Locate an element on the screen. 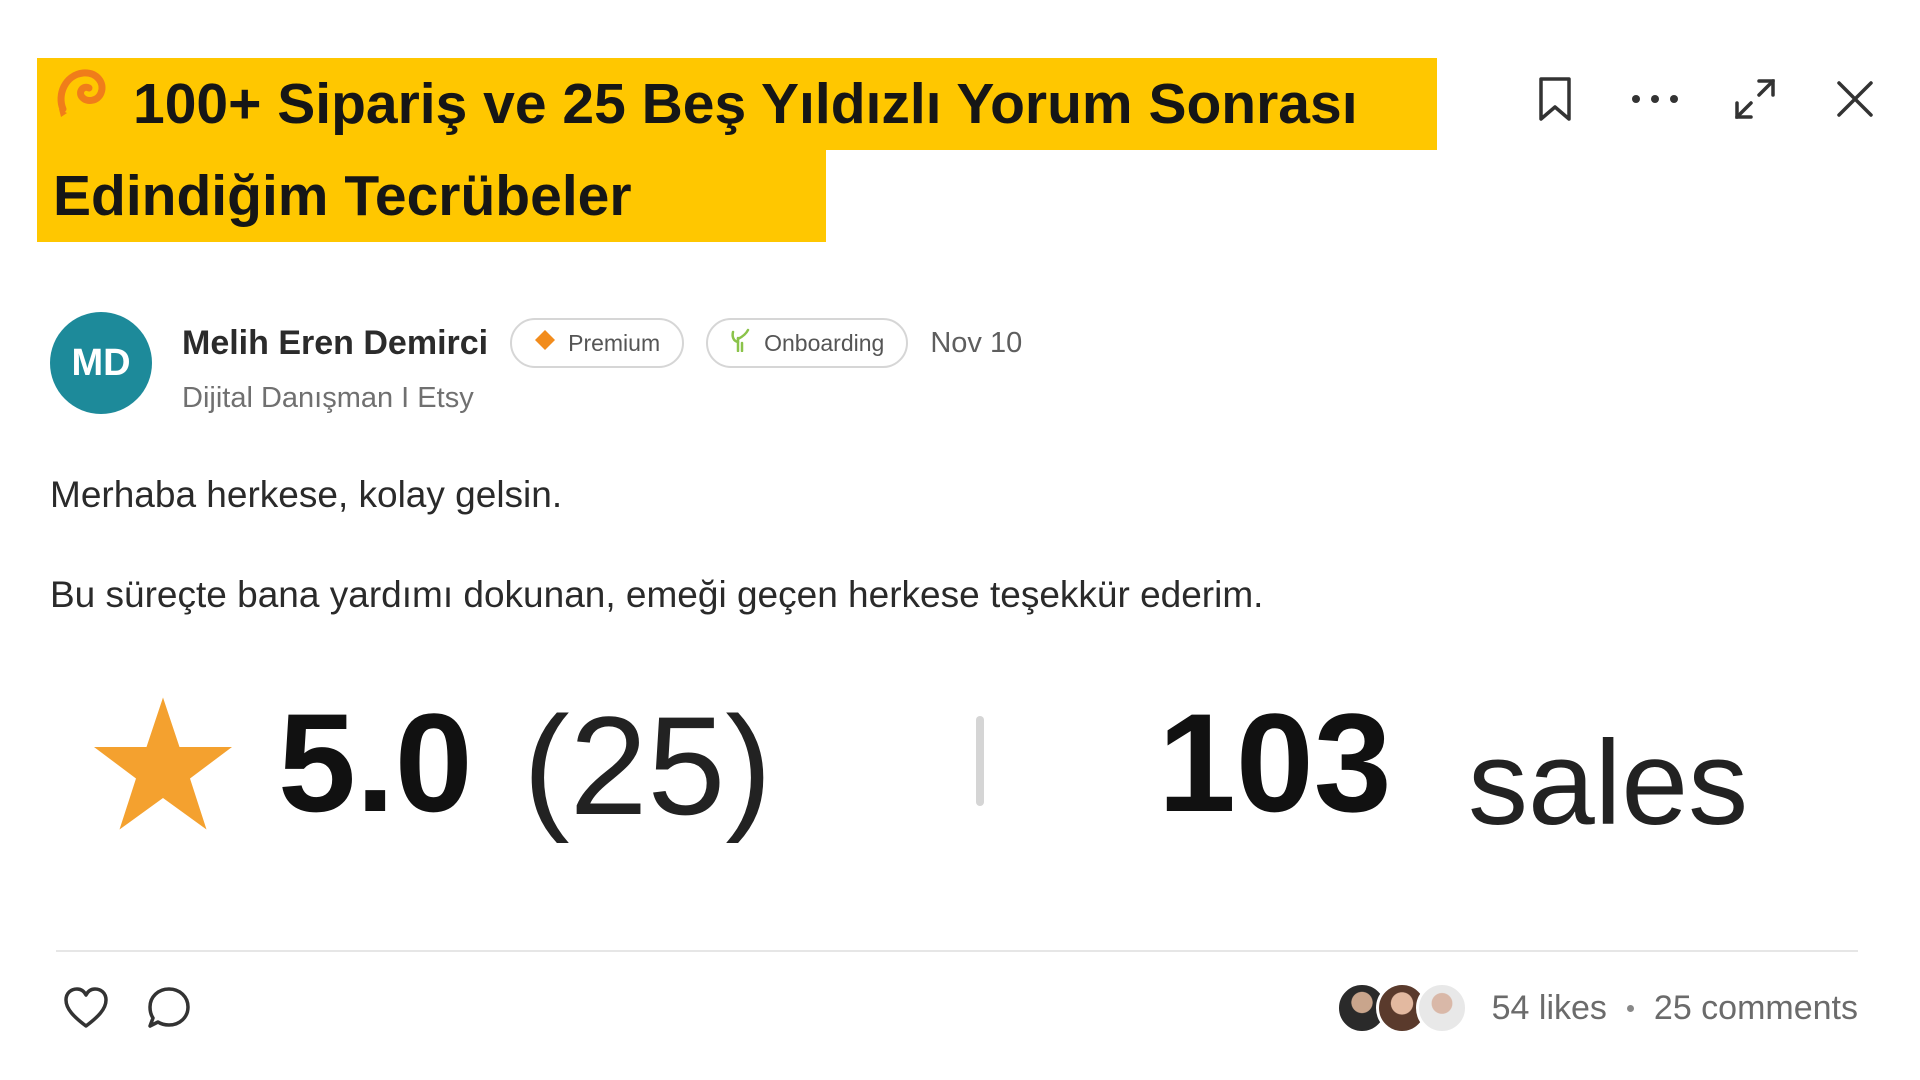 This screenshot has width=1920, height=1080. premium-badge: Premium is located at coordinates (597, 343).